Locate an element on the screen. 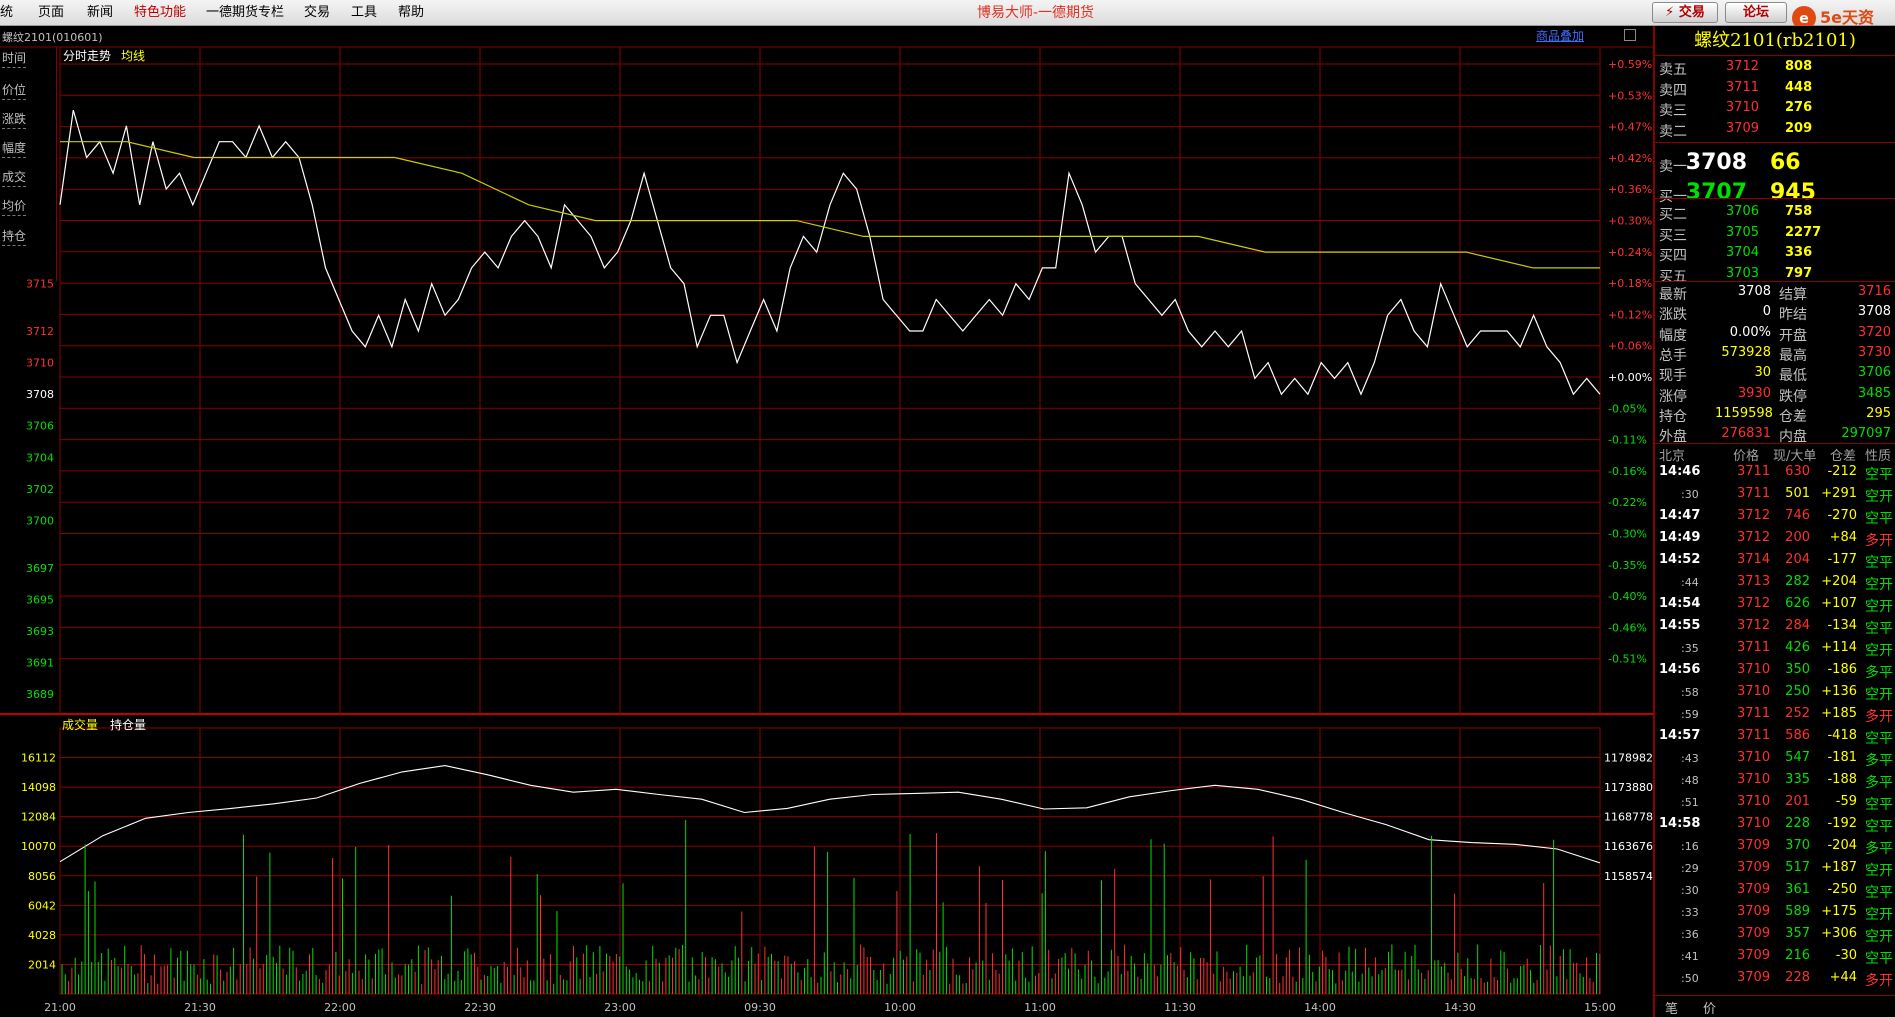 This screenshot has height=1017, width=1895. stat-value: 0.00% is located at coordinates (1750, 332).